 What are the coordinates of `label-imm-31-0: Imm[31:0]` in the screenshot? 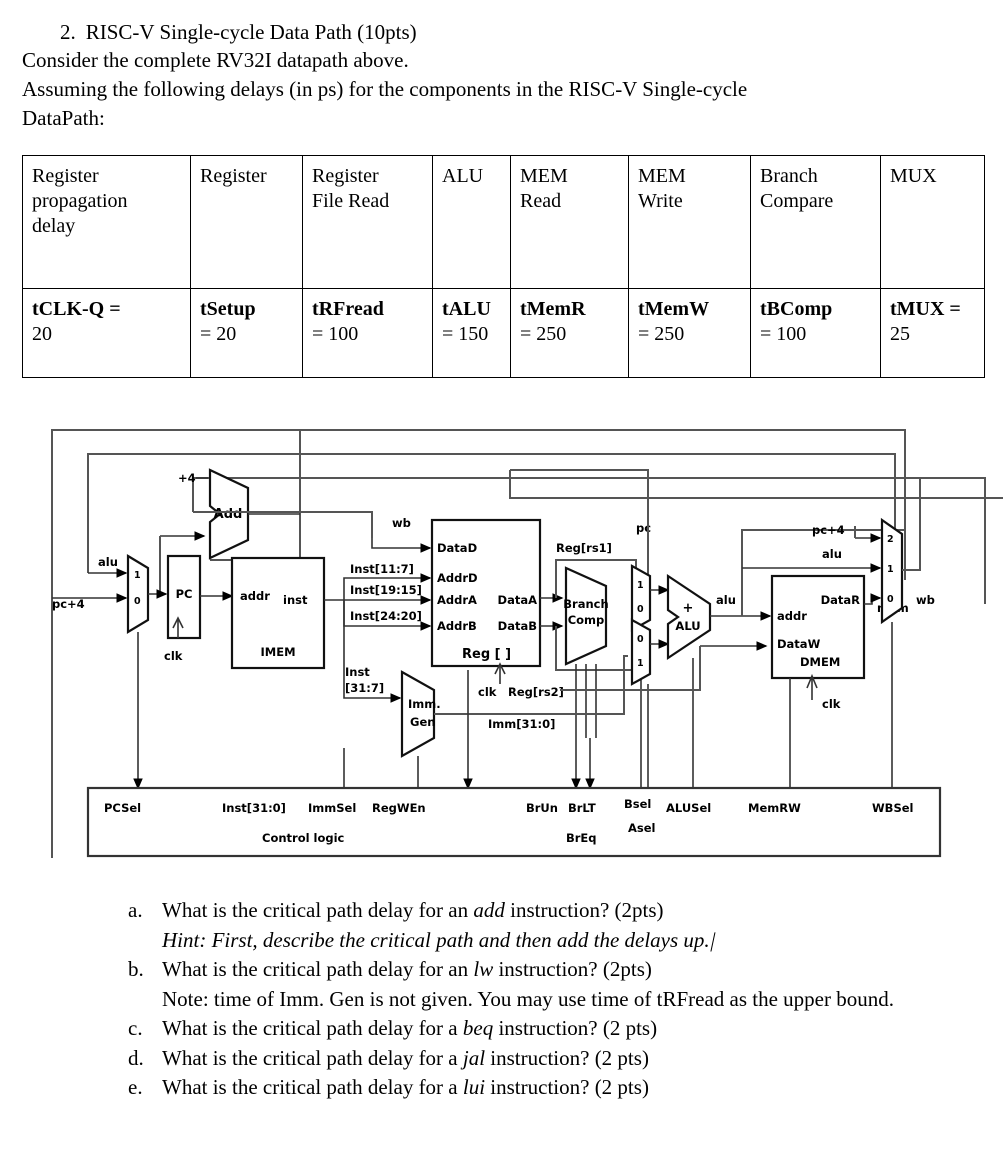 It's located at (521, 724).